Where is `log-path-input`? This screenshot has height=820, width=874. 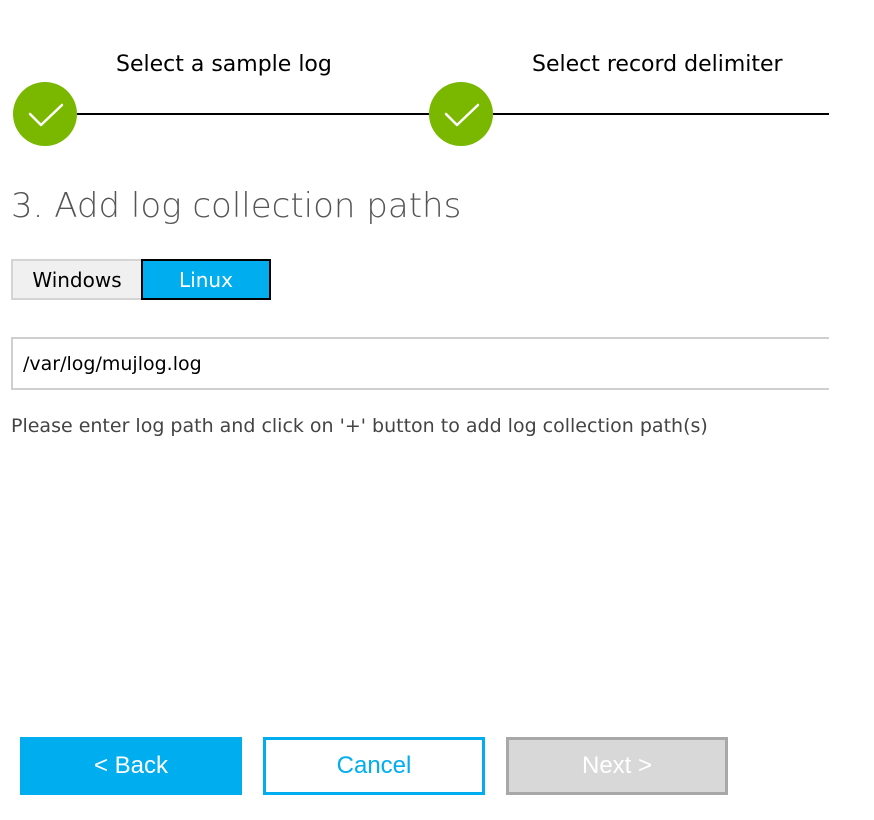 log-path-input is located at coordinates (420, 363).